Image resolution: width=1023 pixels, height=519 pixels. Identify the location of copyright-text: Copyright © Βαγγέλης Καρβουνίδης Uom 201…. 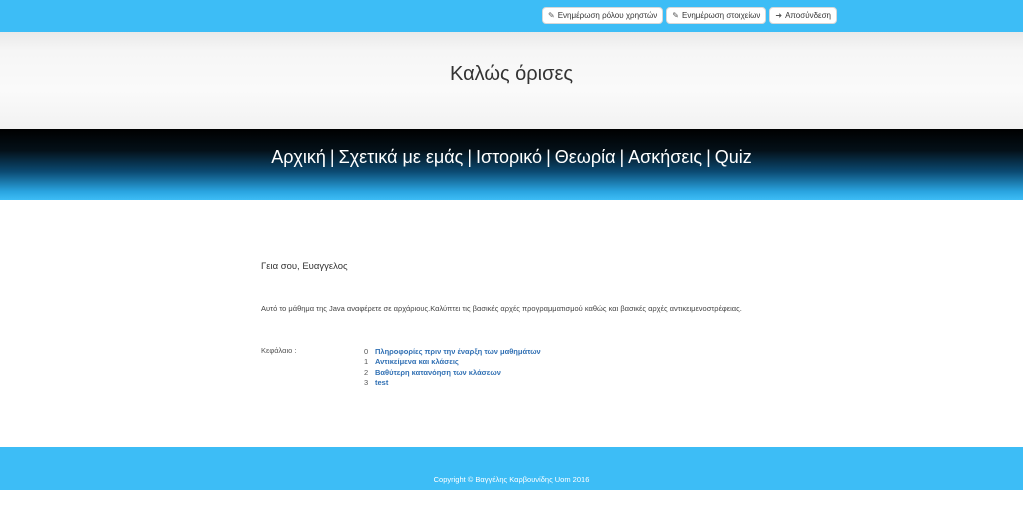
(511, 479).